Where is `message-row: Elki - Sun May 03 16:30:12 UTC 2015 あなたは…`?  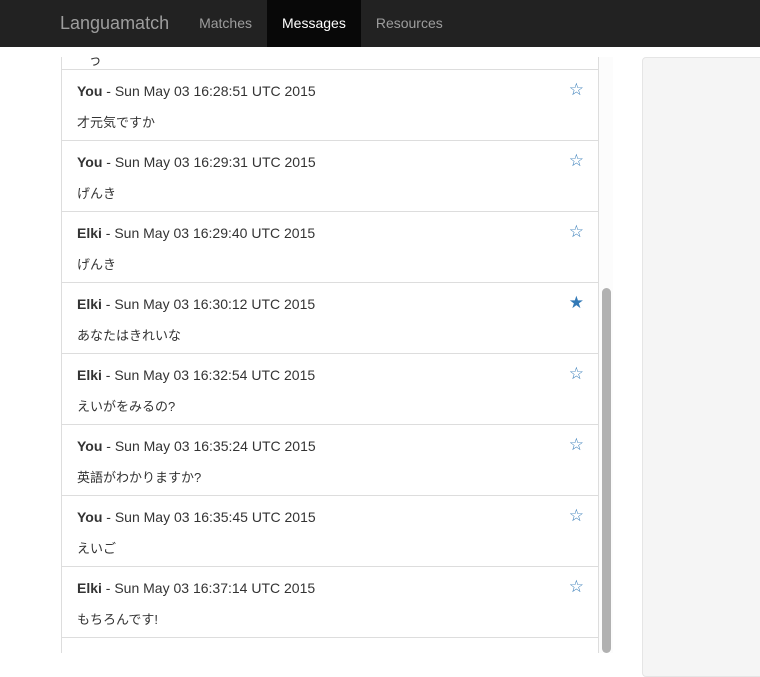
message-row: Elki - Sun May 03 16:30:12 UTC 2015 あなたは… is located at coordinates (329, 318).